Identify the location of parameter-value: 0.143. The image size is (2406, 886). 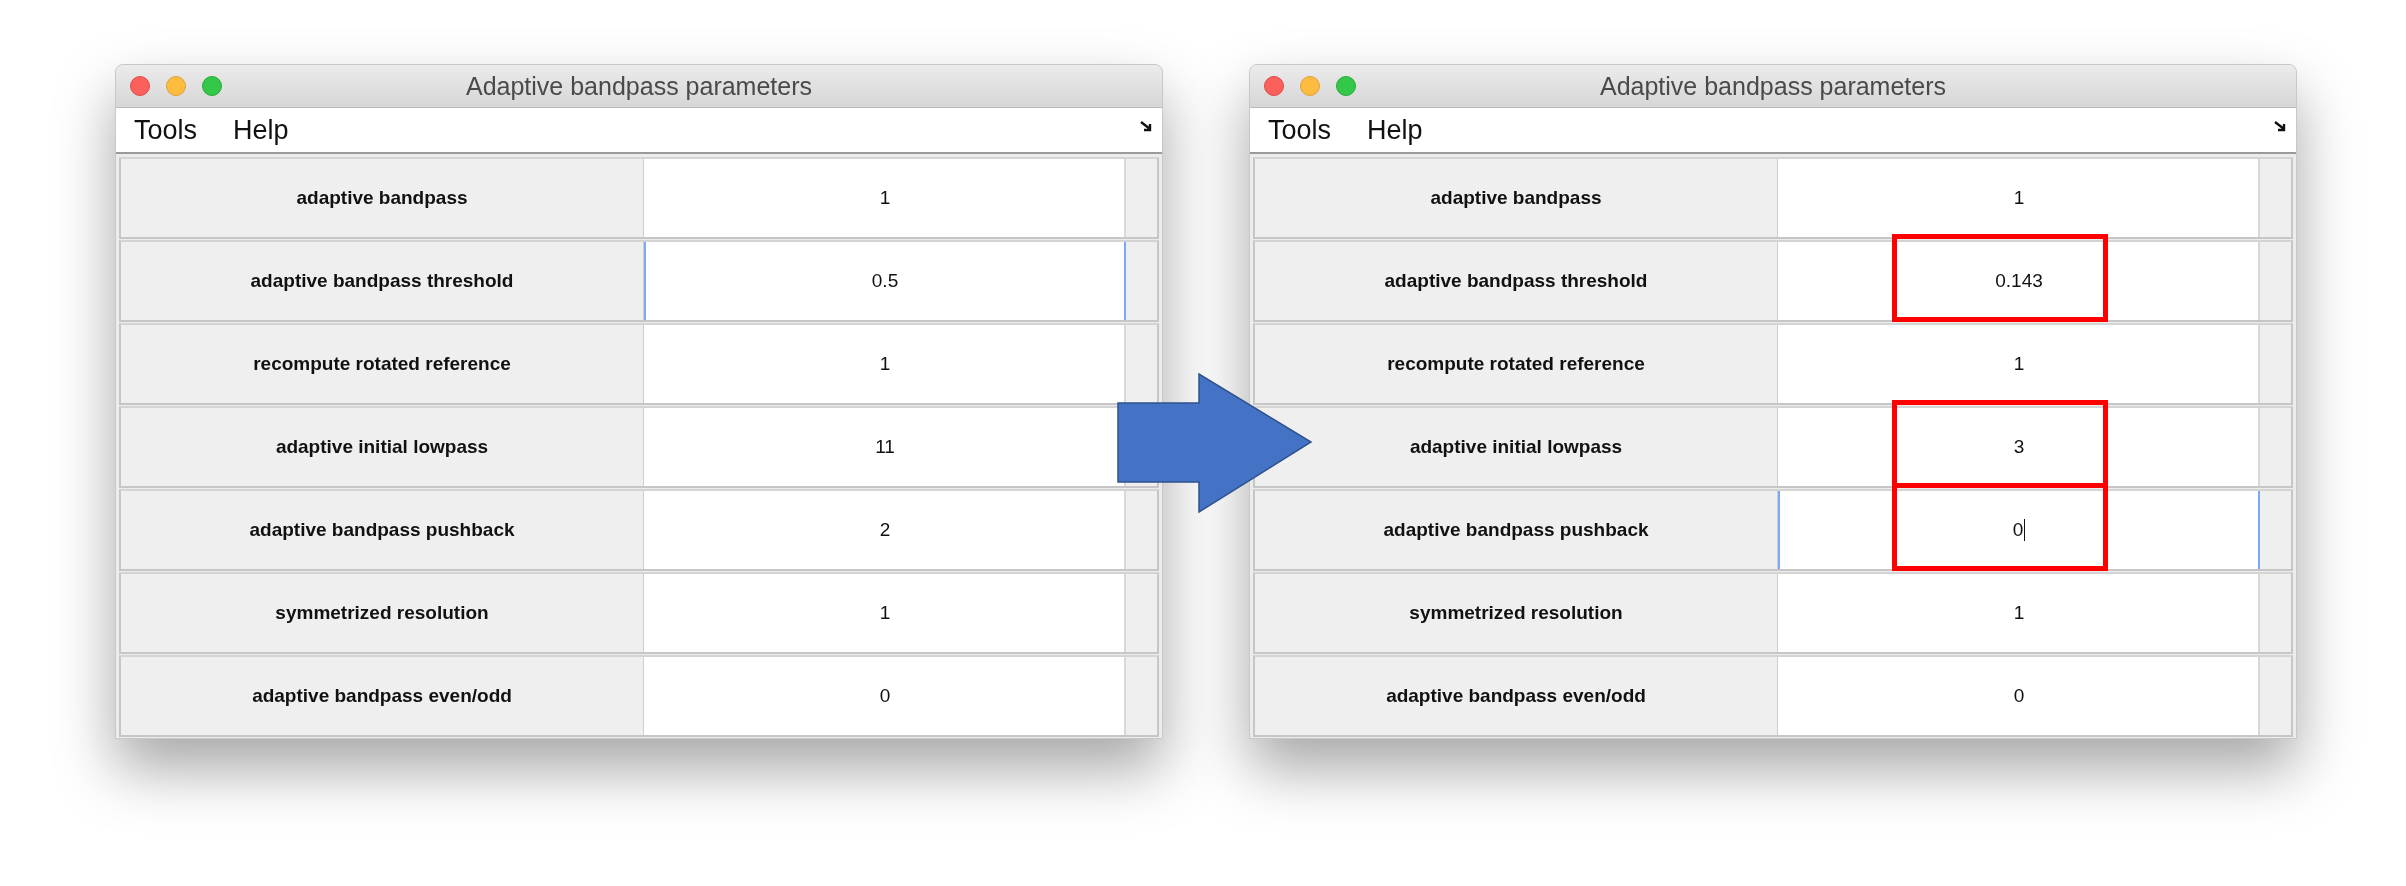
(2019, 281).